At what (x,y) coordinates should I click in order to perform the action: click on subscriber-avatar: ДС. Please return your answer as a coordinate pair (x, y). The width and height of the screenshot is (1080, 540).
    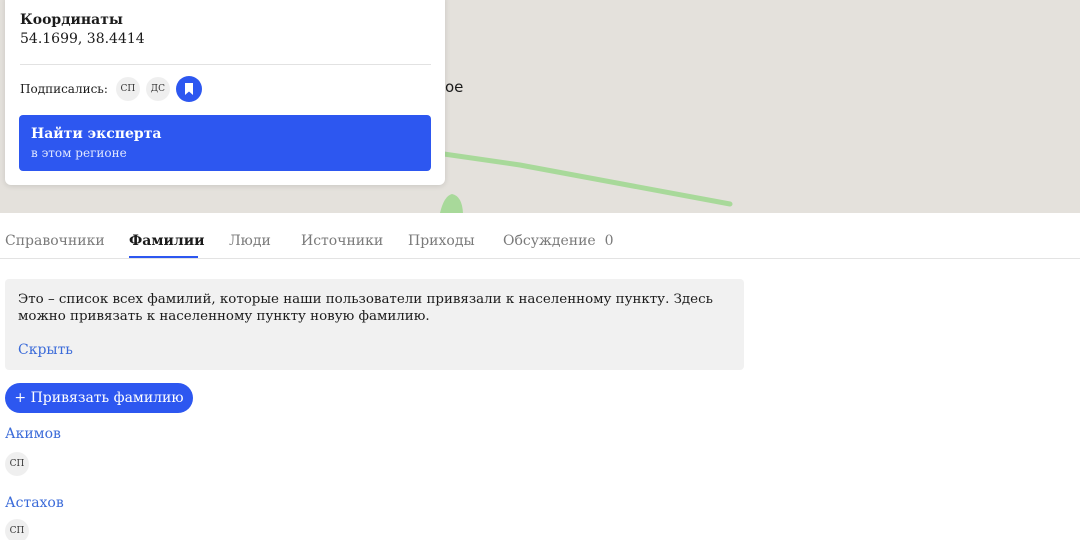
    Looking at the image, I should click on (157, 89).